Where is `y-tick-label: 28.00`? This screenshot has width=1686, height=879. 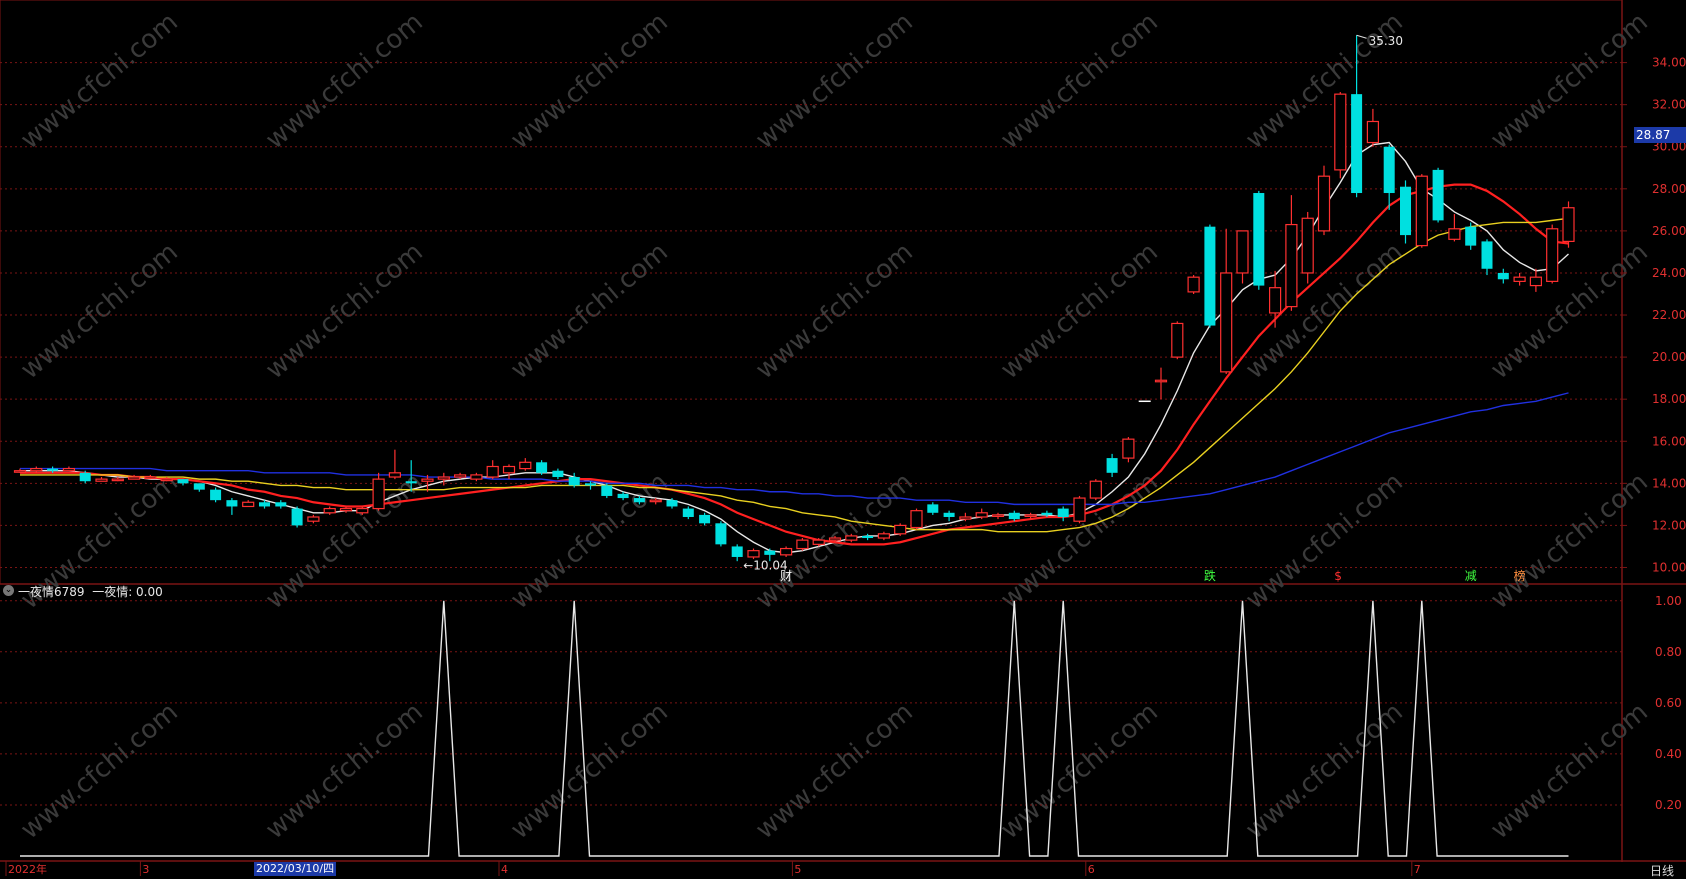
y-tick-label: 28.00 is located at coordinates (1669, 189).